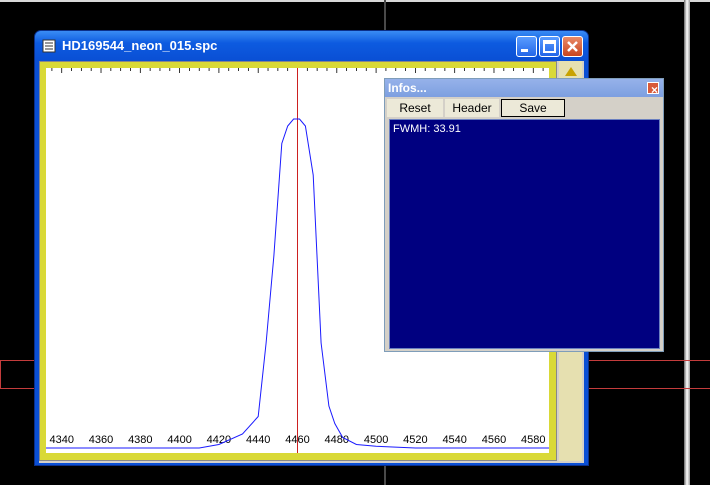  I want to click on x-tick-label: 4520, so click(415, 440).